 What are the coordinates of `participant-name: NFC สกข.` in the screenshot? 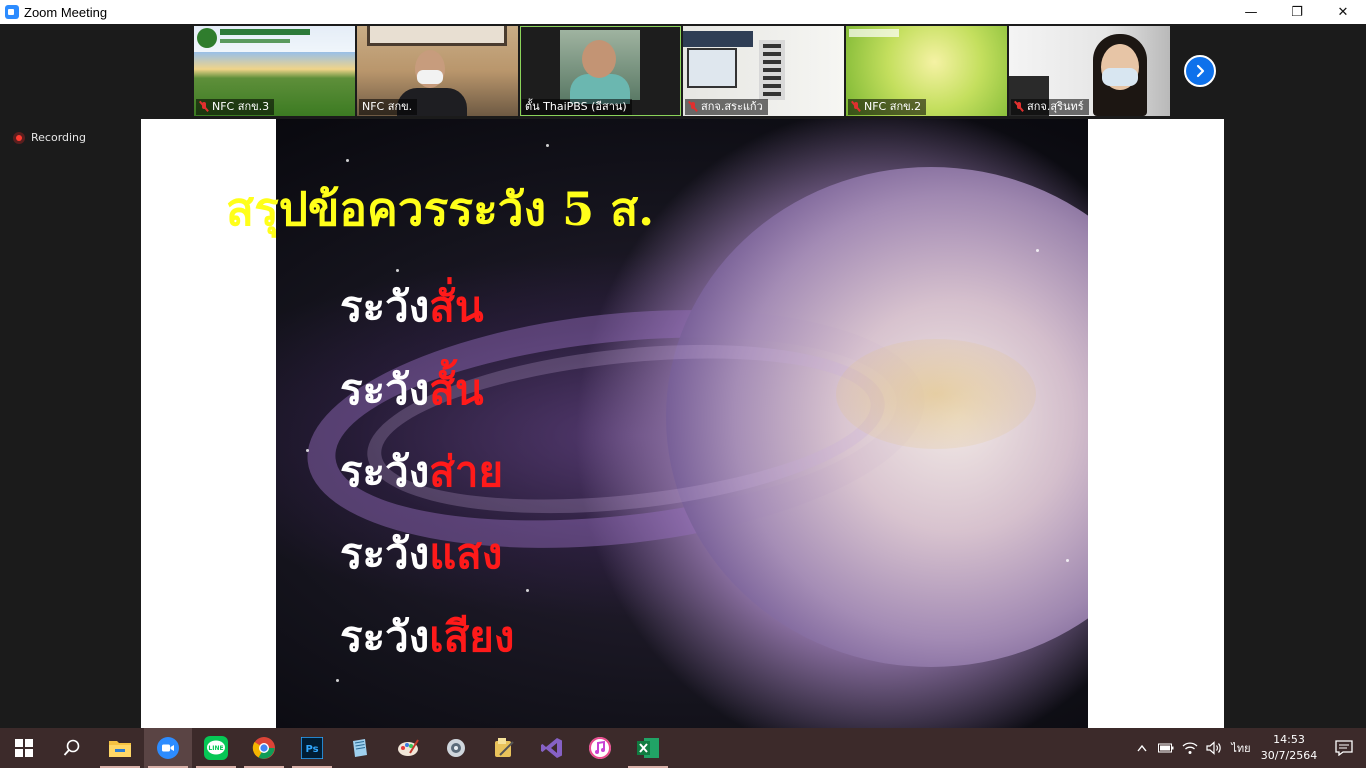 It's located at (387, 106).